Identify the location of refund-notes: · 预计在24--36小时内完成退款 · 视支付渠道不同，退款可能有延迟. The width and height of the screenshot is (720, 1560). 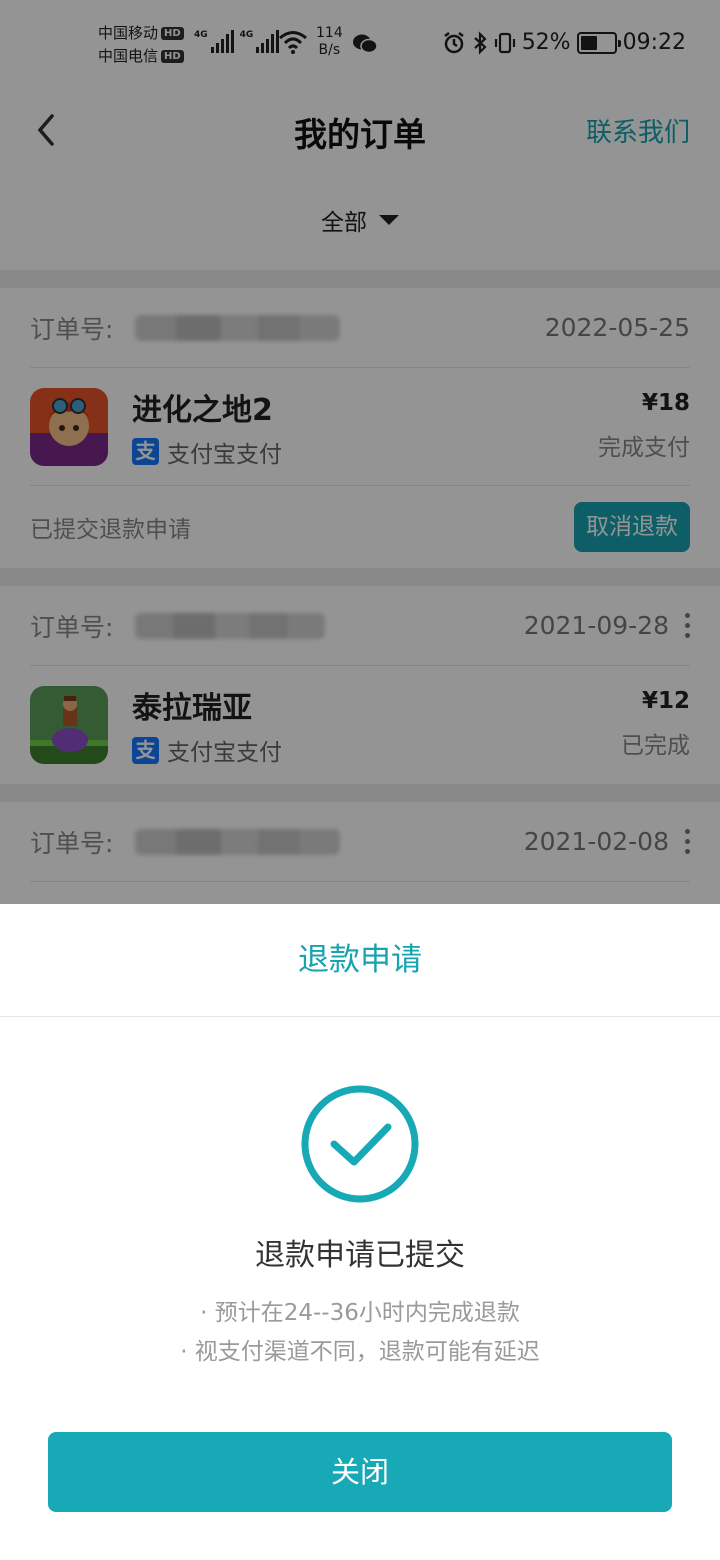
(360, 1333).